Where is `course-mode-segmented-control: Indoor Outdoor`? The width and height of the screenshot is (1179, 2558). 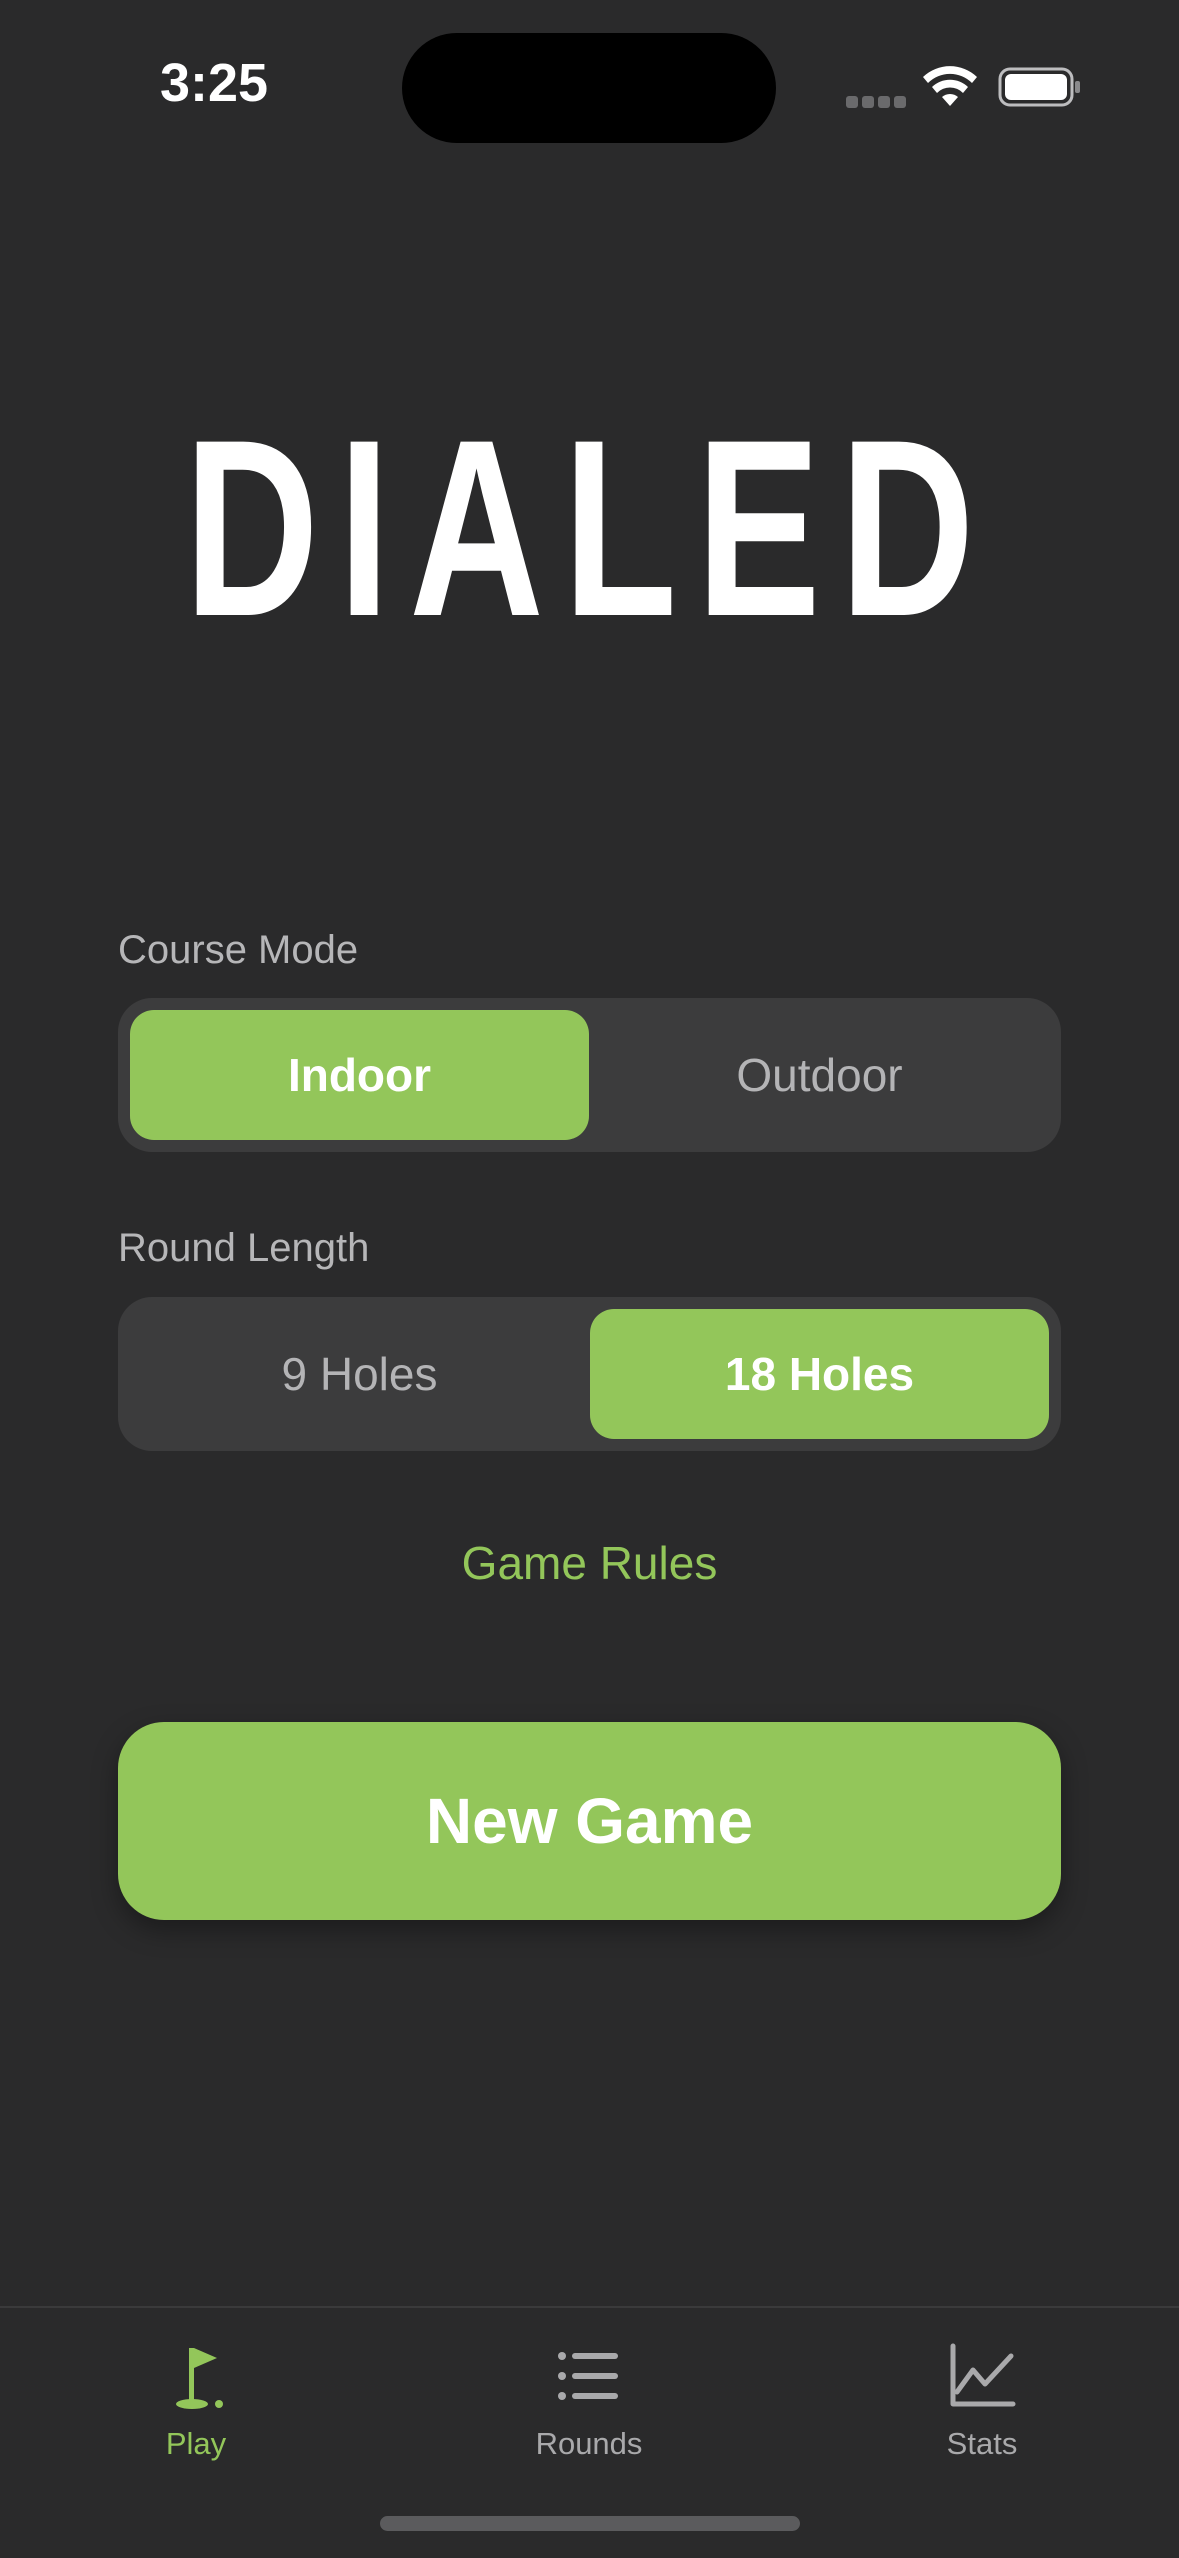 course-mode-segmented-control: Indoor Outdoor is located at coordinates (589, 1075).